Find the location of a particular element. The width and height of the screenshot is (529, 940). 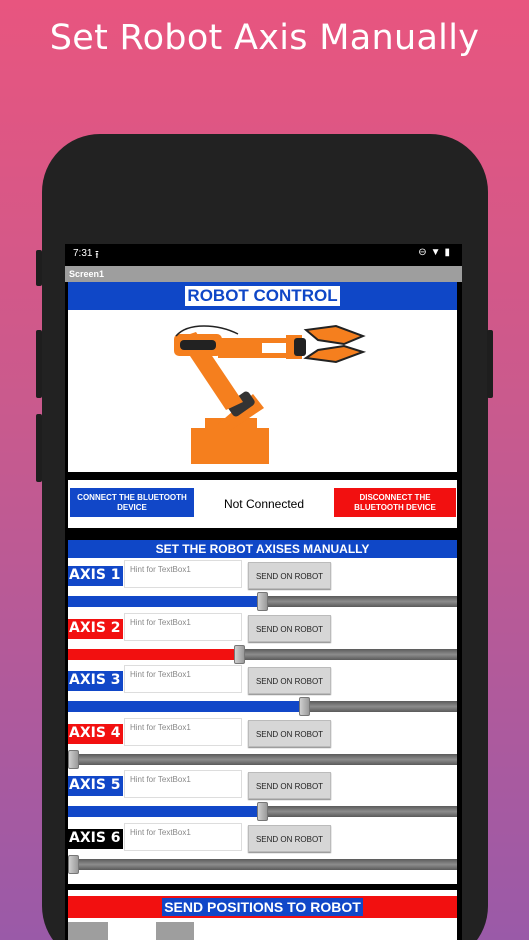

axis-label: AXIS 6 is located at coordinates (95, 839).